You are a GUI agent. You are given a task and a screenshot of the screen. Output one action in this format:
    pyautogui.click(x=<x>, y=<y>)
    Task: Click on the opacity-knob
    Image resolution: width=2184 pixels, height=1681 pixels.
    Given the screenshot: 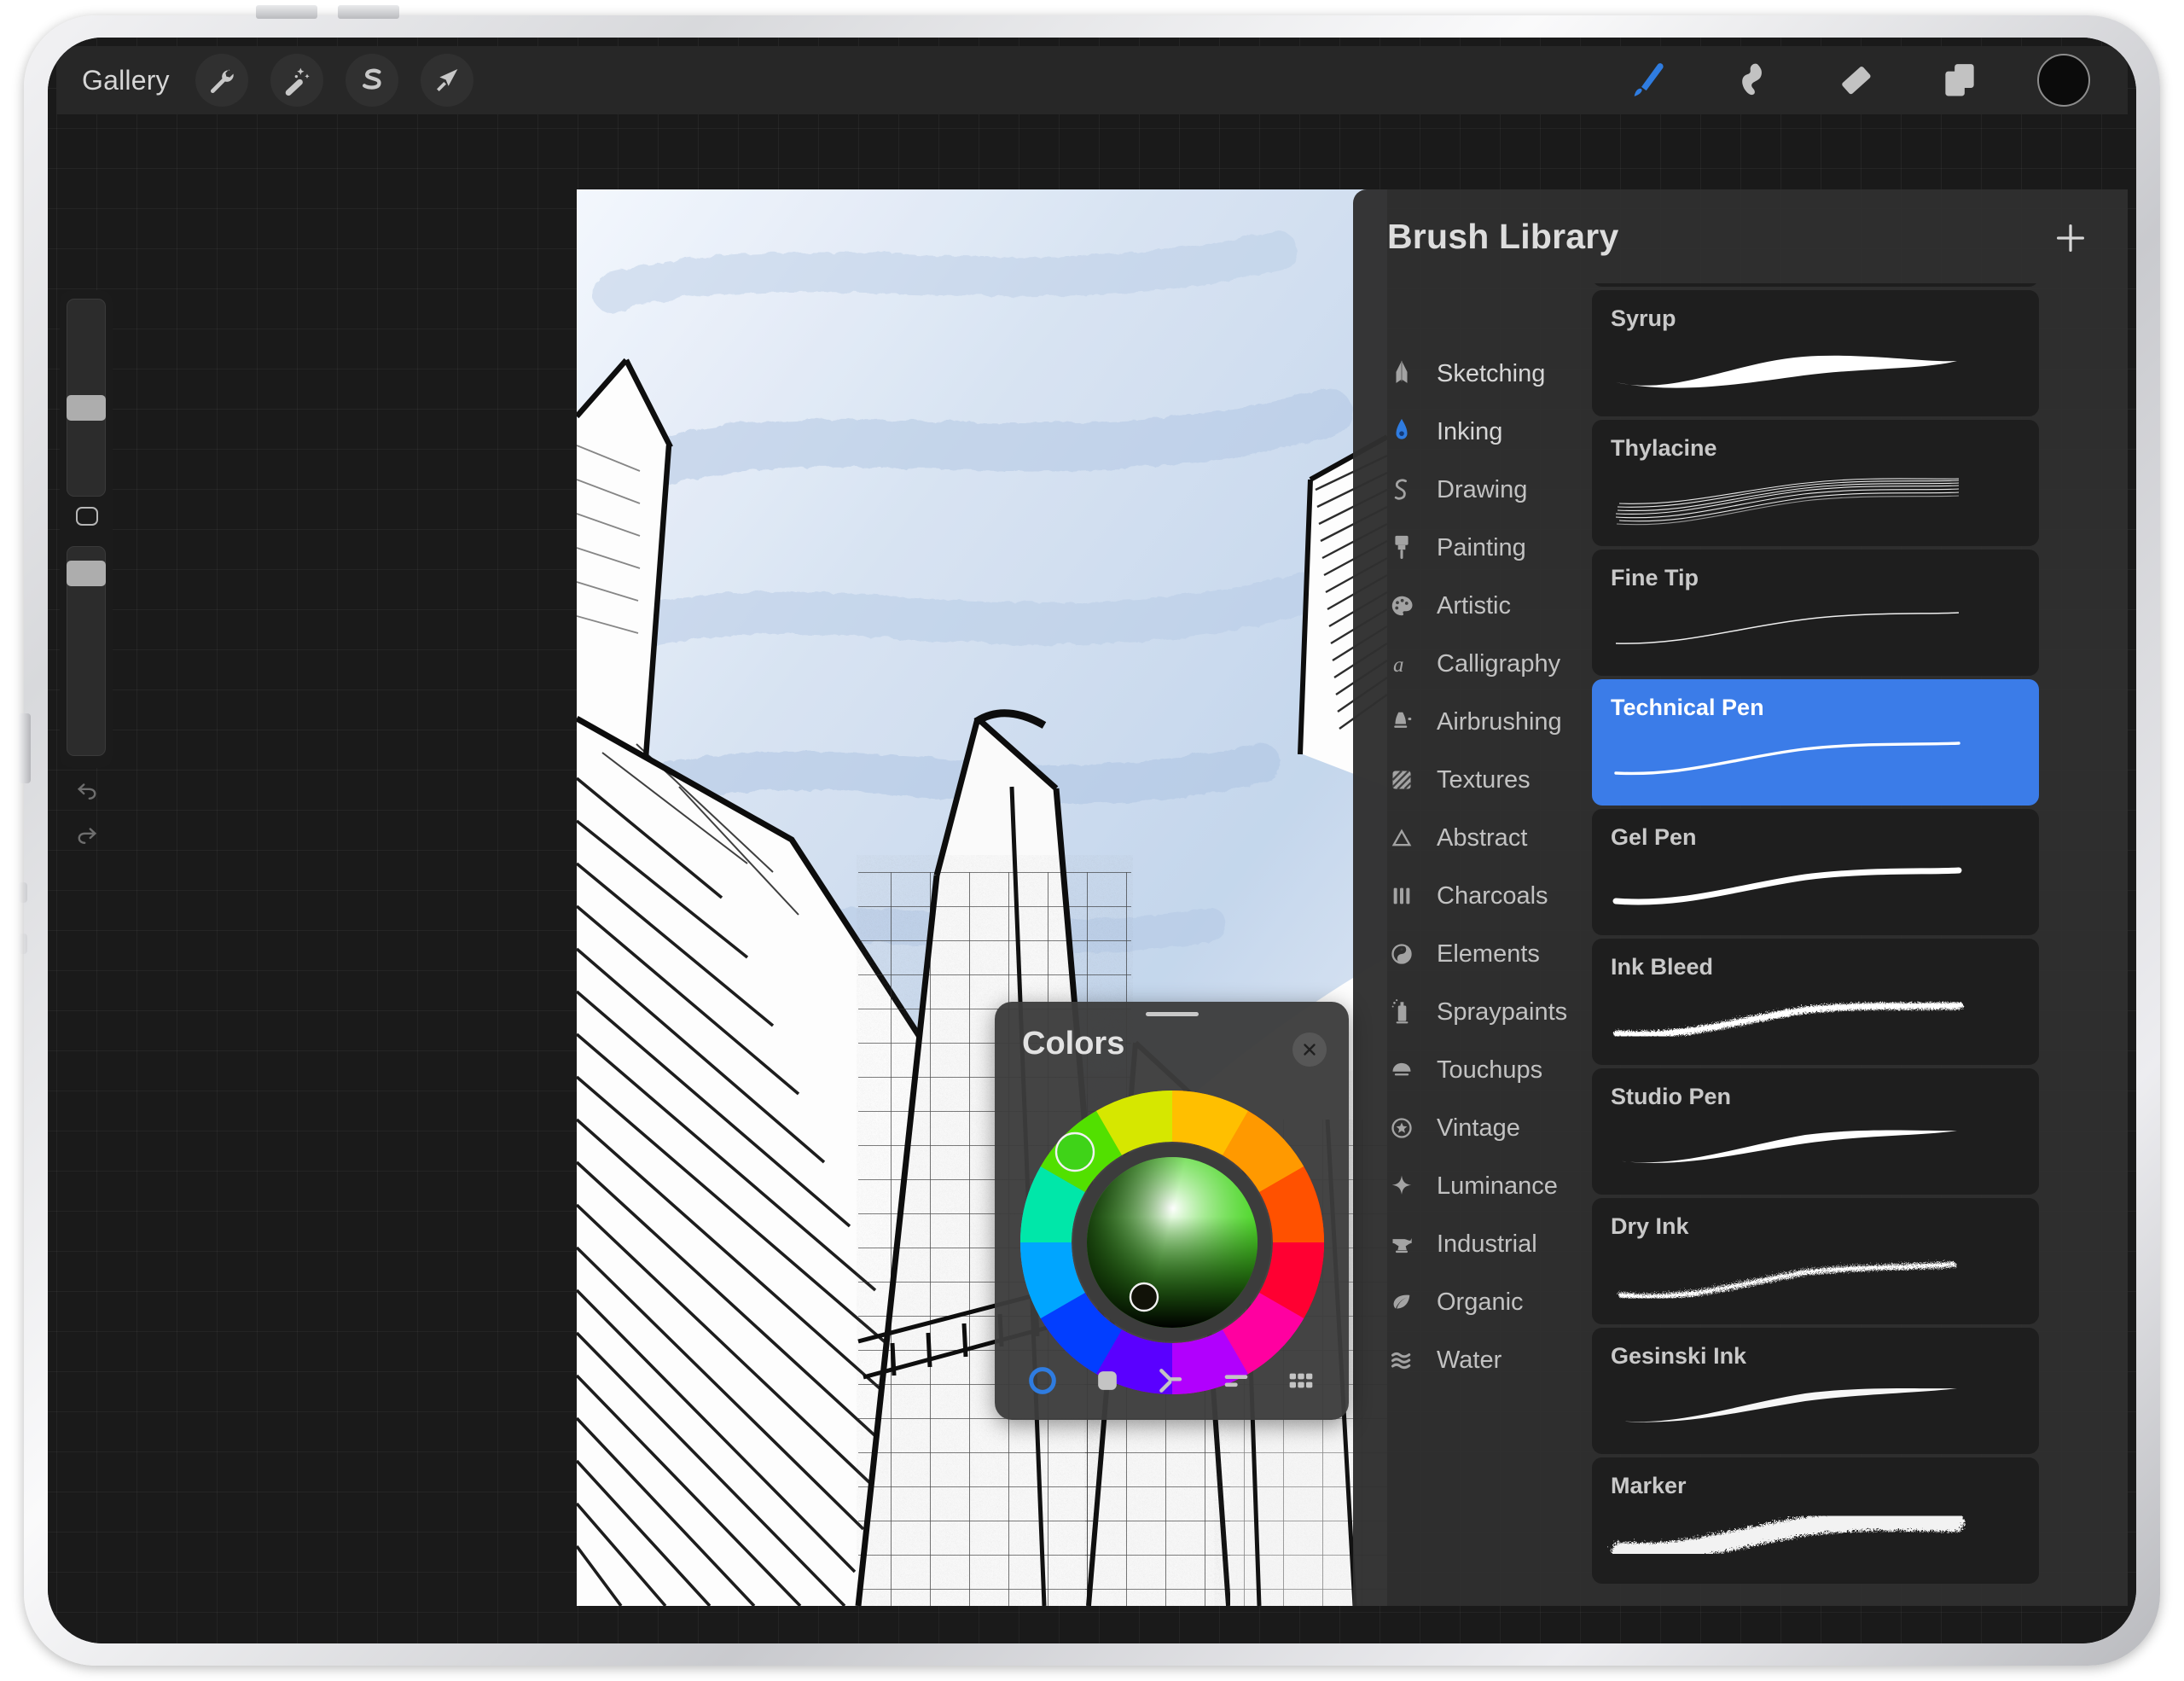 What is the action you would take?
    pyautogui.click(x=87, y=574)
    